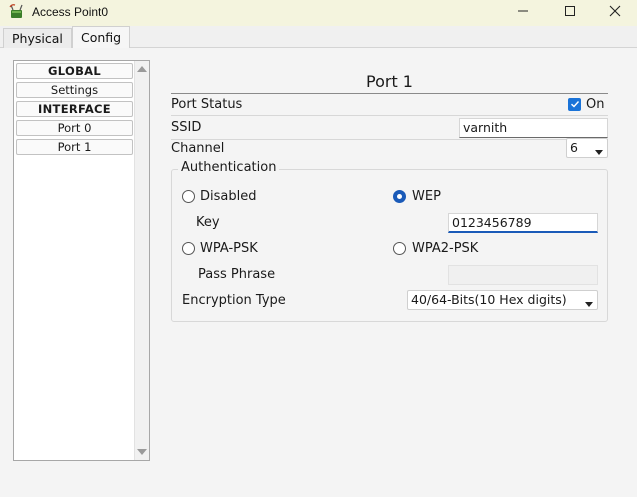  I want to click on port-status-checkbox, so click(574, 104).